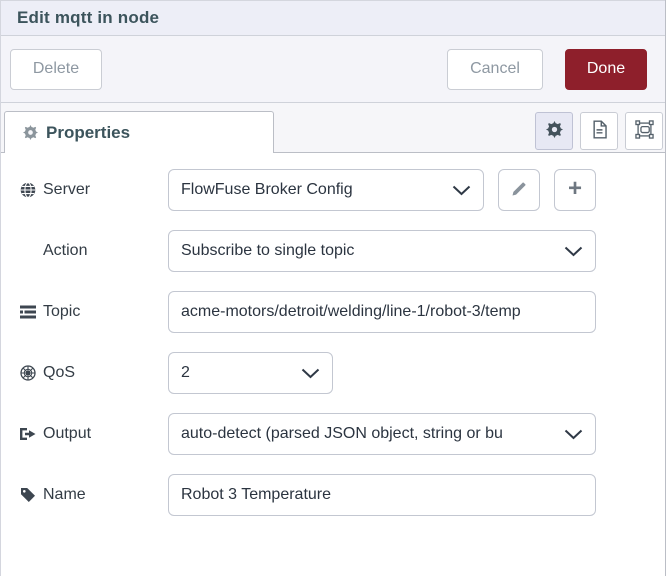 This screenshot has width=672, height=576. I want to click on qos-label: QoS, so click(84, 373).